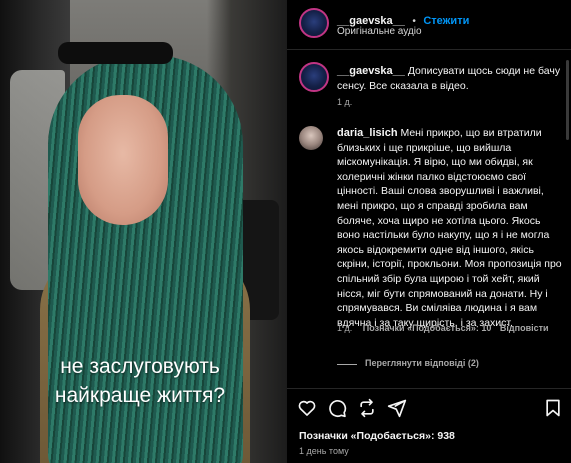 This screenshot has width=571, height=463. What do you see at coordinates (324, 451) in the screenshot?
I see `post-date: 1 день тому` at bounding box center [324, 451].